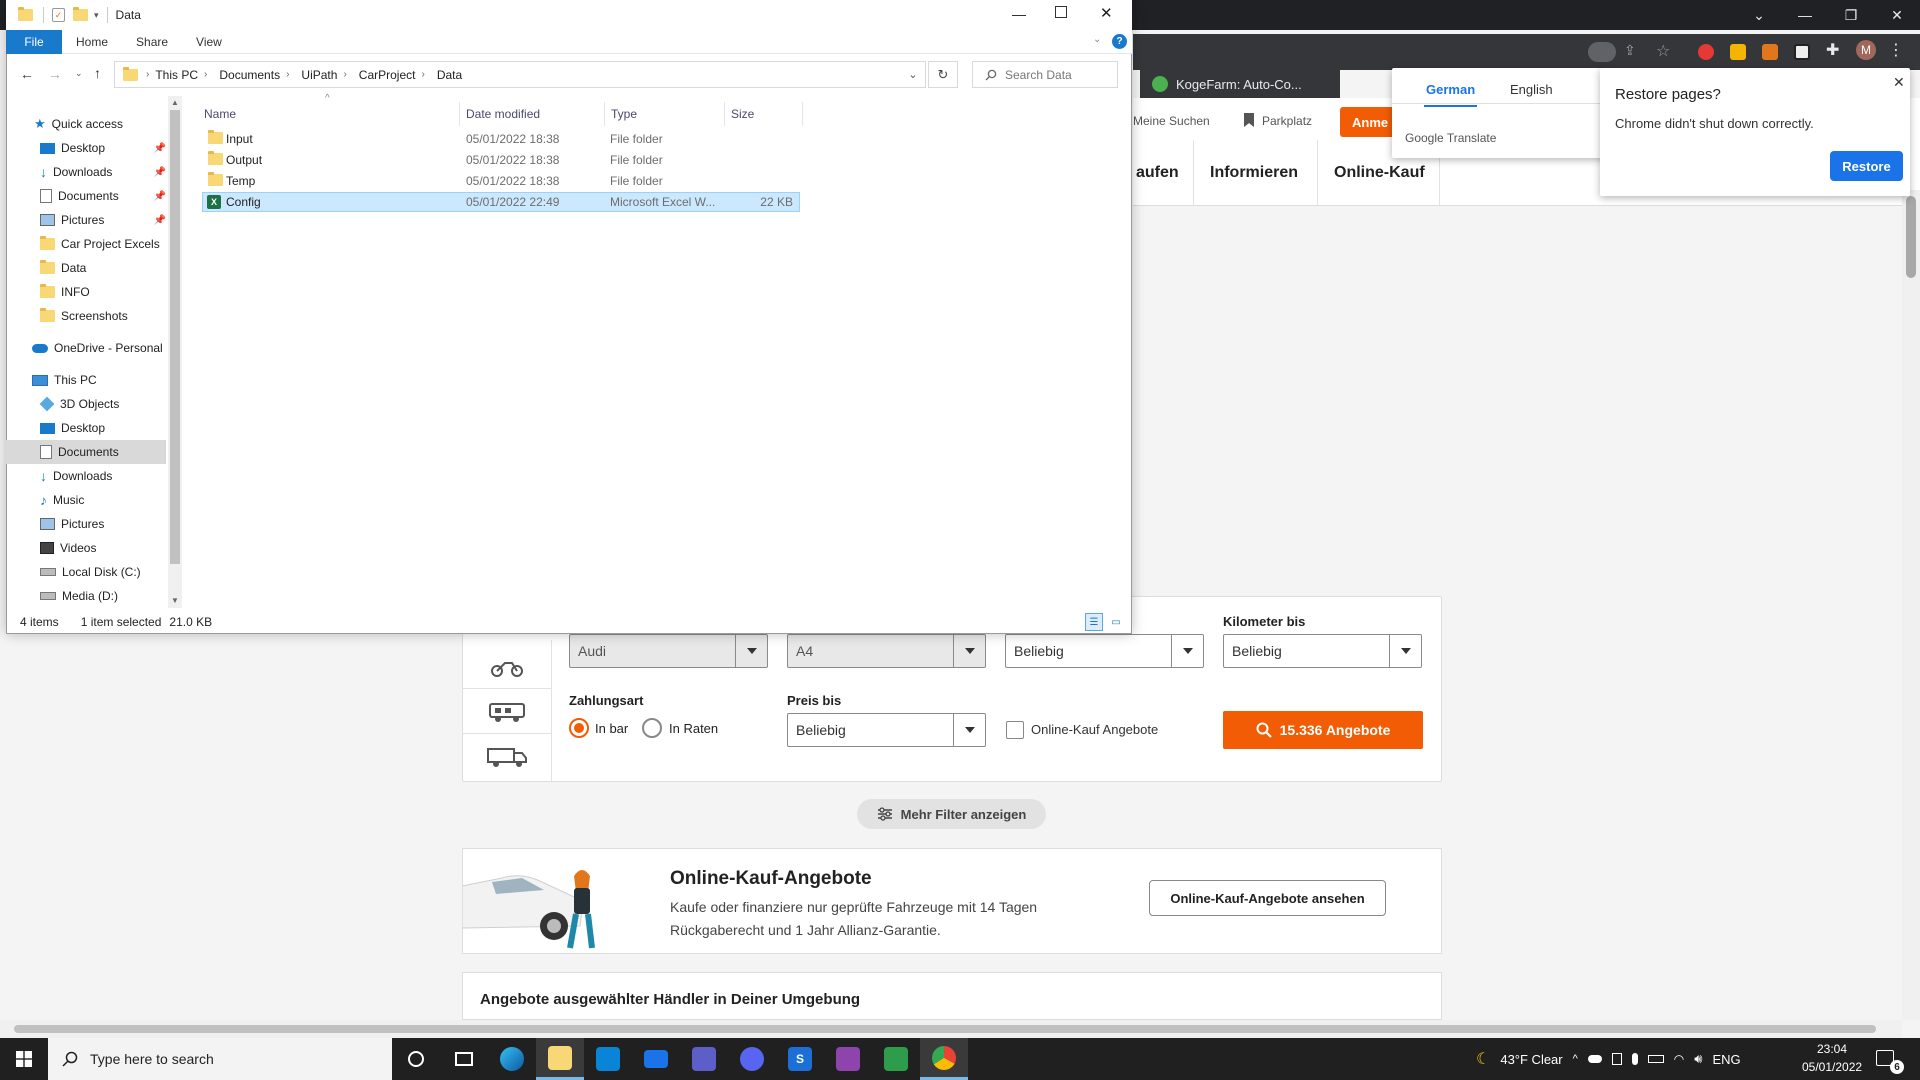 The width and height of the screenshot is (1920, 1080). Describe the element at coordinates (27, 74) in the screenshot. I see `back-arrow-icon: ←` at that location.